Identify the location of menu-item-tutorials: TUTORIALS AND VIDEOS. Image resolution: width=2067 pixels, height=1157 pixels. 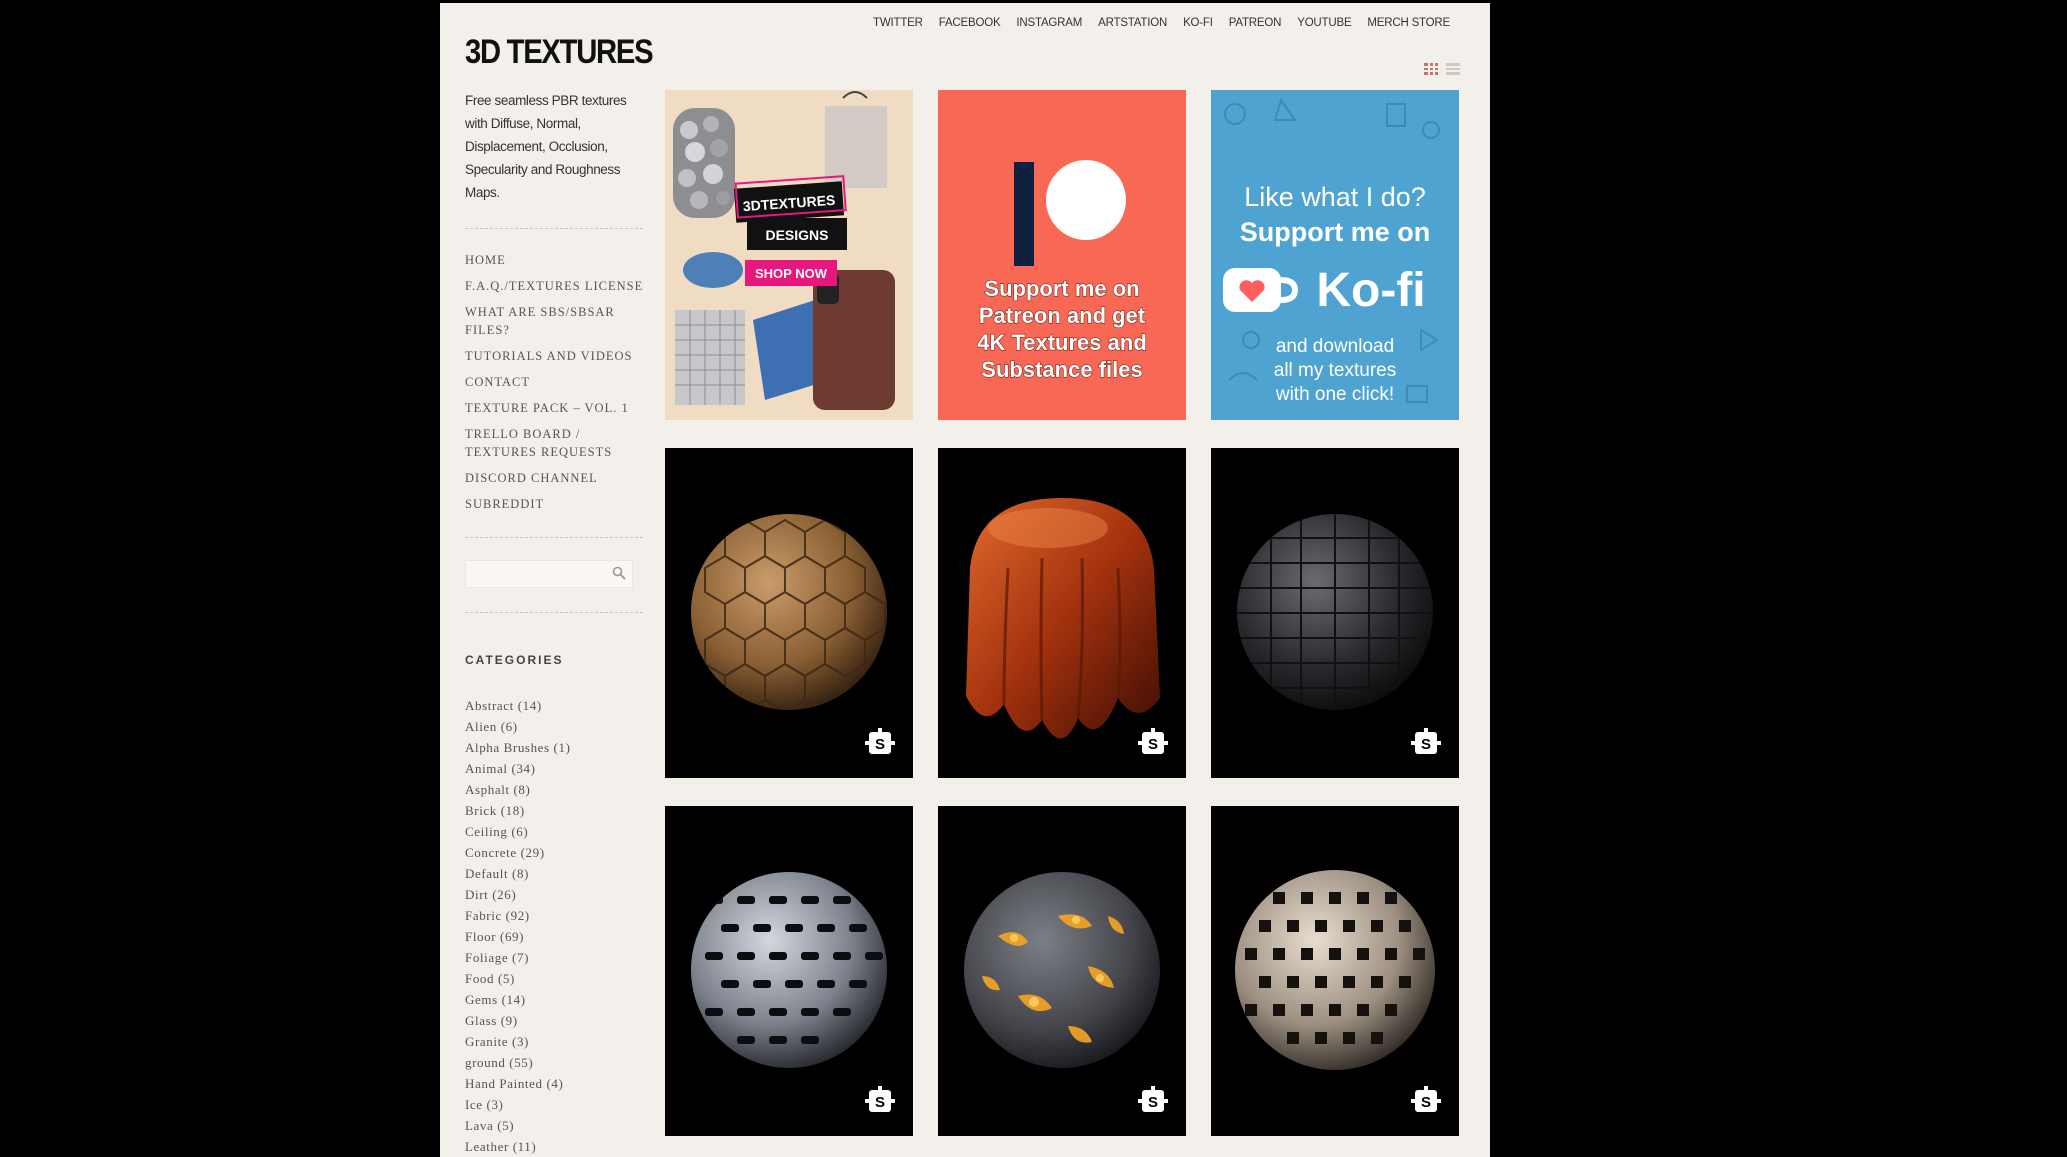
(555, 356).